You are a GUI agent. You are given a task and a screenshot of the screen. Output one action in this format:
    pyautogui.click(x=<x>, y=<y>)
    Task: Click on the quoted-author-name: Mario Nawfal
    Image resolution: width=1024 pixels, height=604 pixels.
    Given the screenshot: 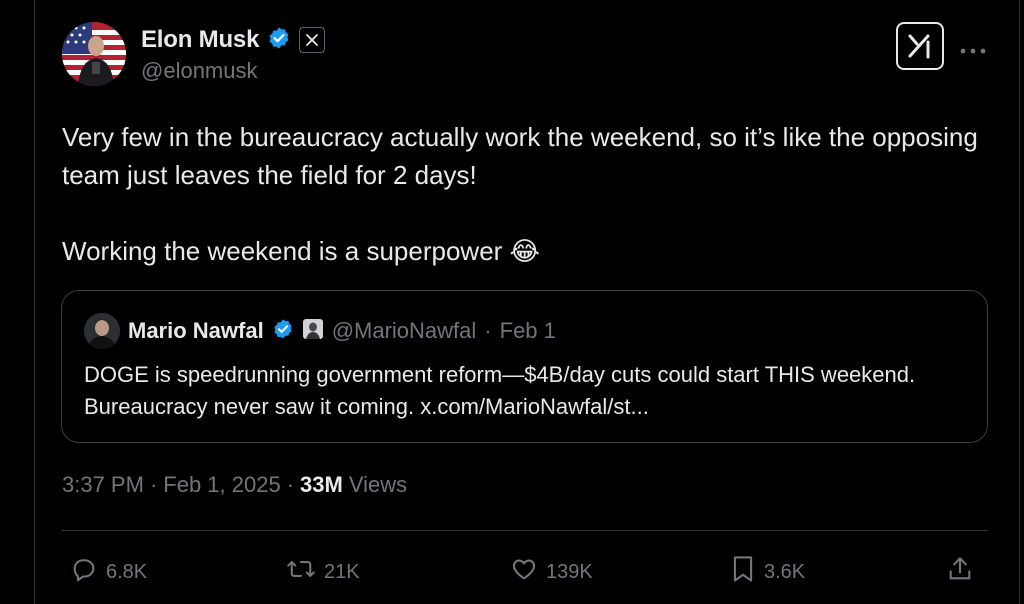 What is the action you would take?
    pyautogui.click(x=196, y=331)
    